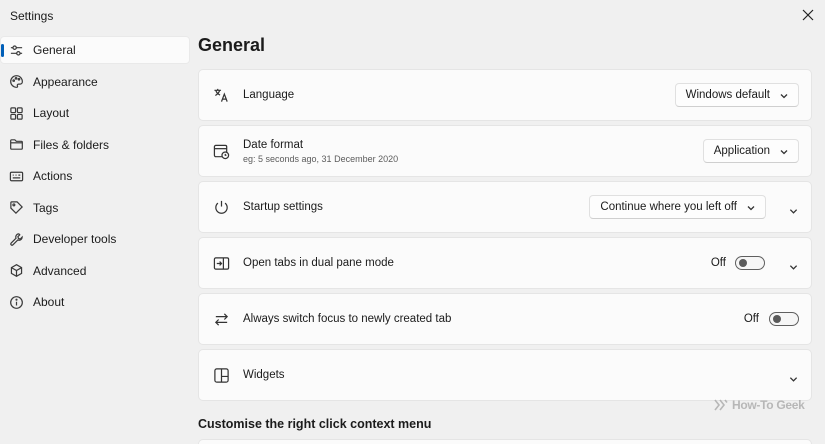 This screenshot has height=444, width=825. What do you see at coordinates (741, 151) in the screenshot?
I see `date-format-dropdown-value: Application` at bounding box center [741, 151].